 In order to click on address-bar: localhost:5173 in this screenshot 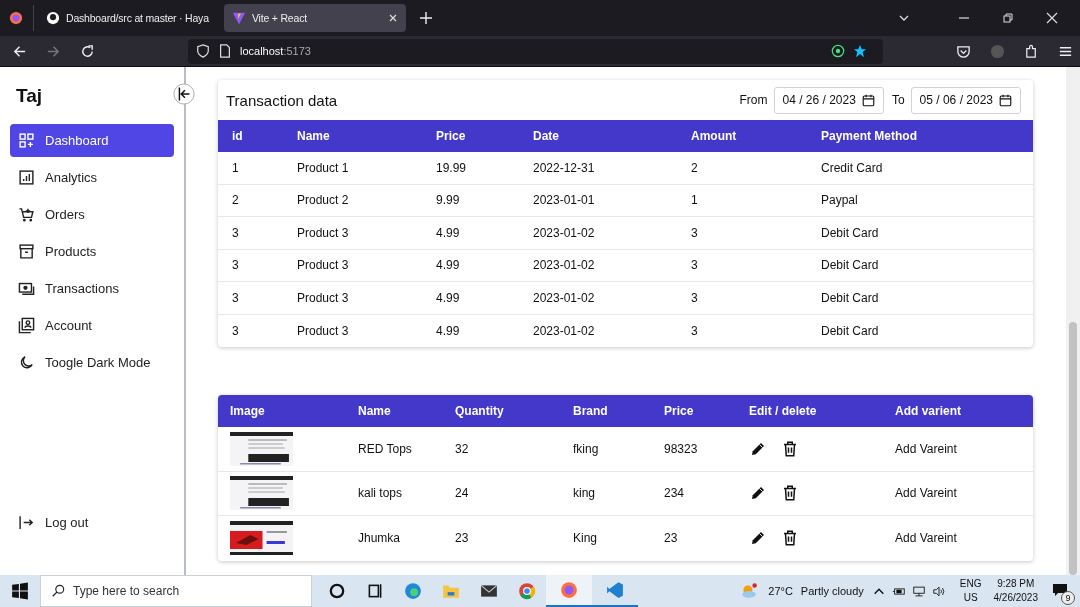, I will do `click(535, 51)`.